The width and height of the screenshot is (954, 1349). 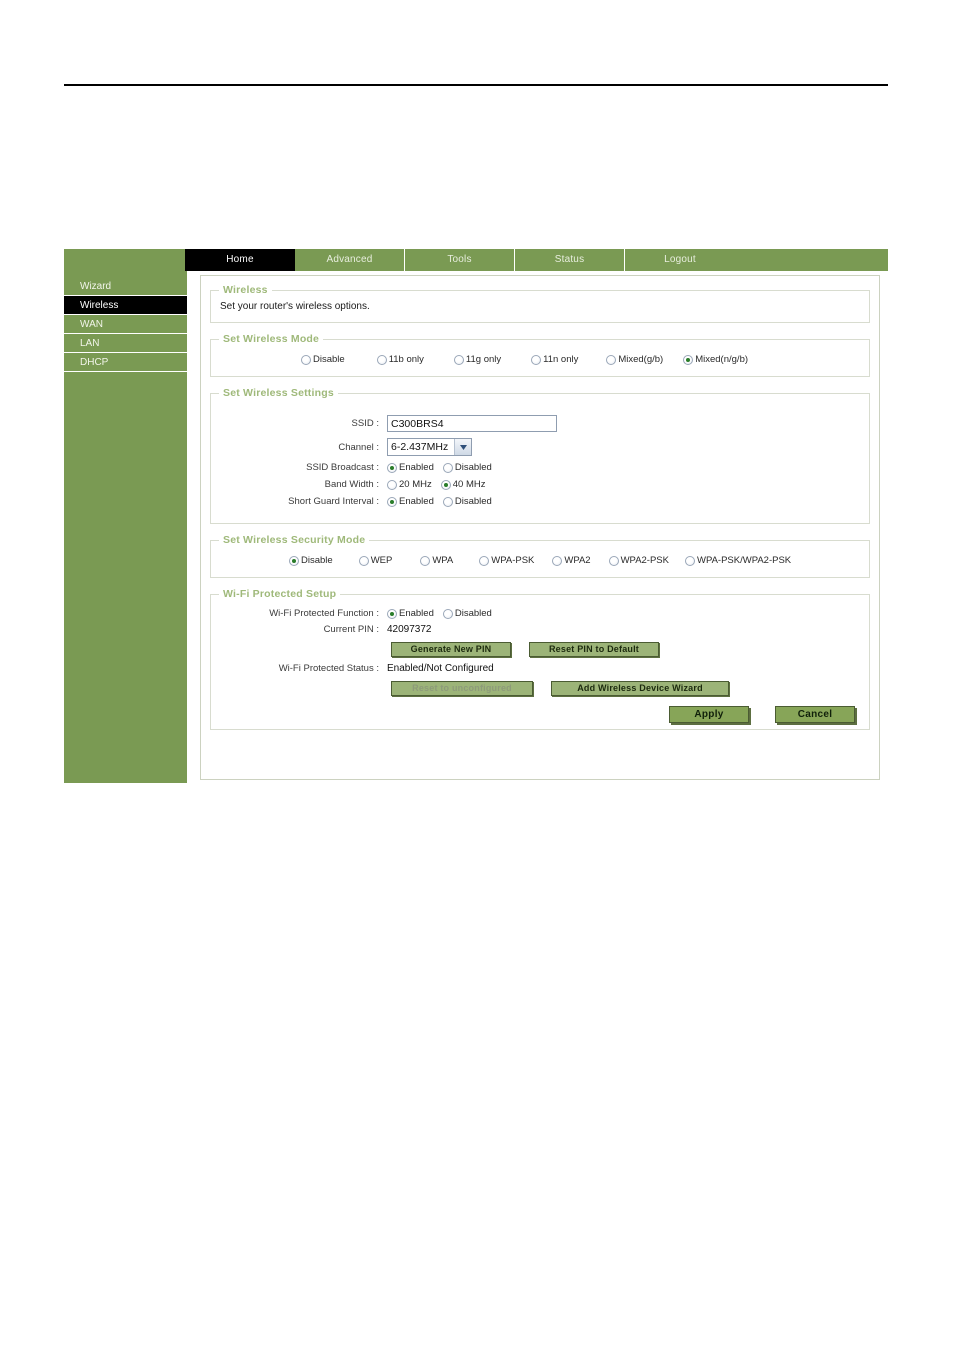 I want to click on wireless-mode-option-mixed-gb: Mixed(g/b), so click(x=634, y=359).